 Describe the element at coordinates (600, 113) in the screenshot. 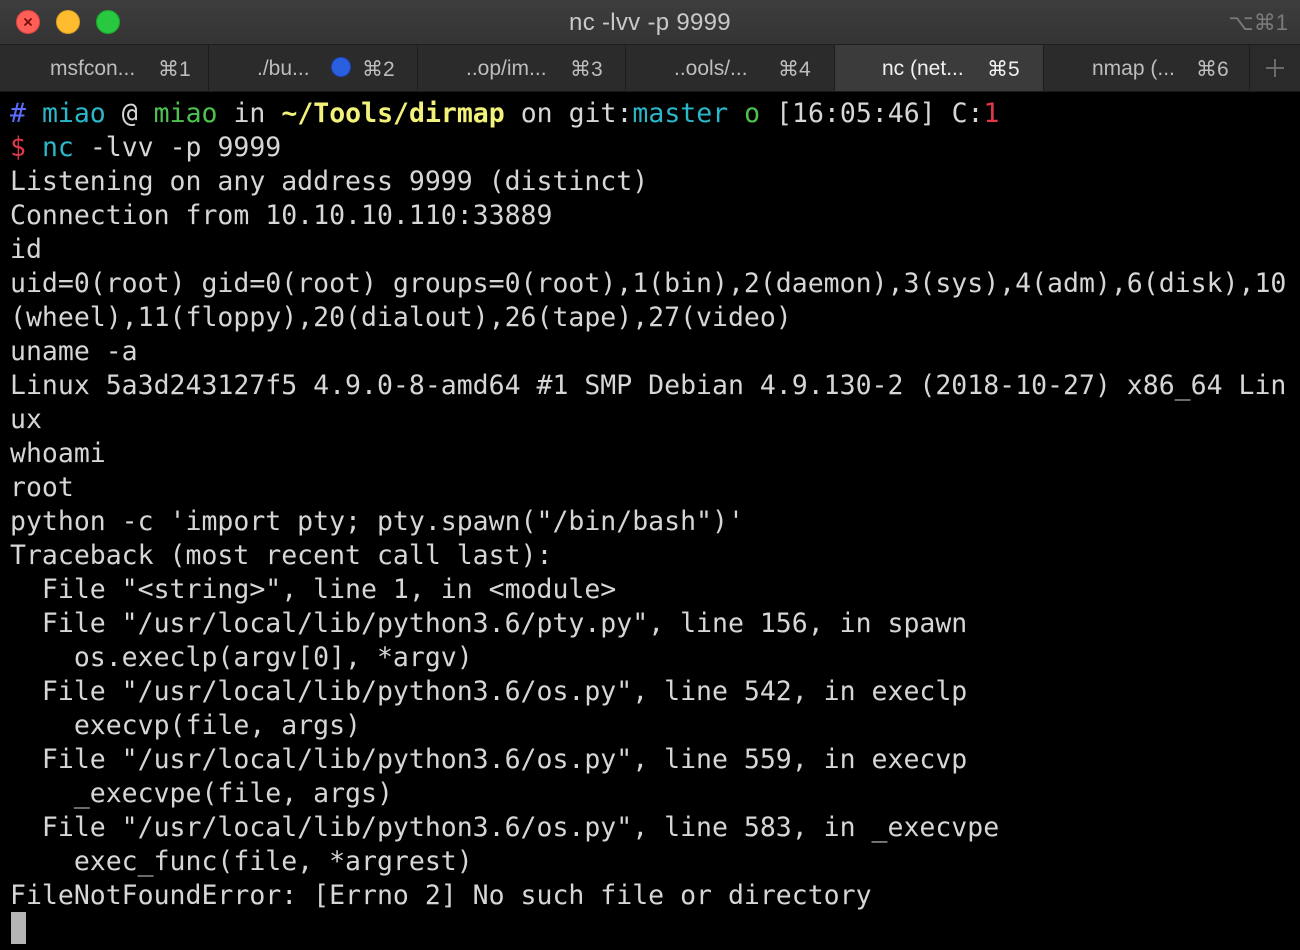

I see `prompt-git-prefix: git:` at that location.